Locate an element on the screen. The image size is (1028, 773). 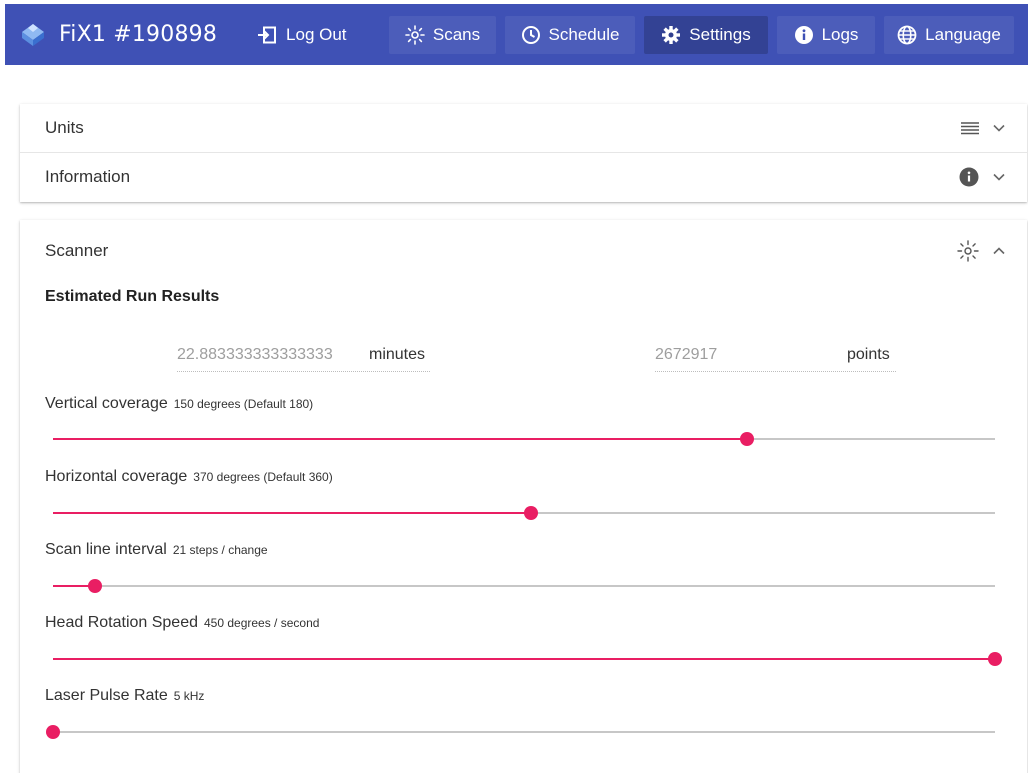
units-title: Units is located at coordinates (64, 127).